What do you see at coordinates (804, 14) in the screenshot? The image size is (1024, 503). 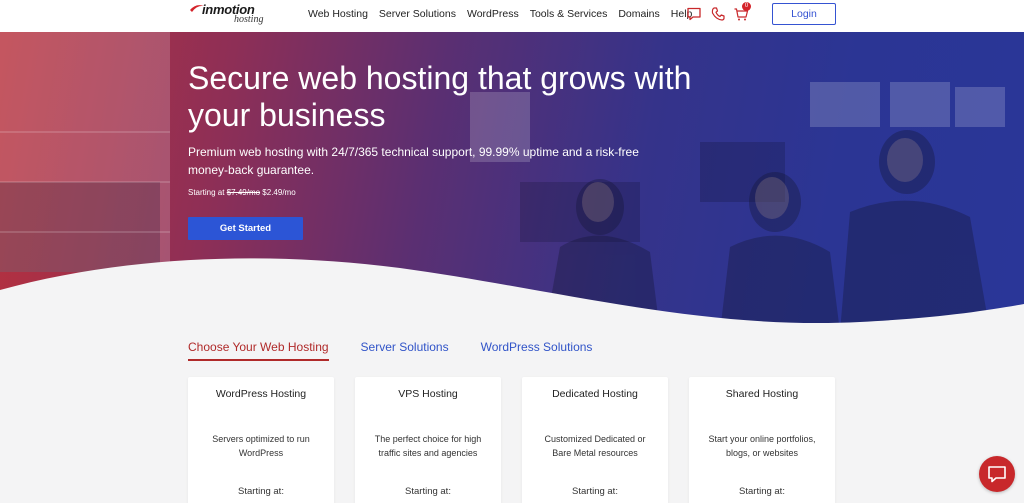 I see `login-button: Login` at bounding box center [804, 14].